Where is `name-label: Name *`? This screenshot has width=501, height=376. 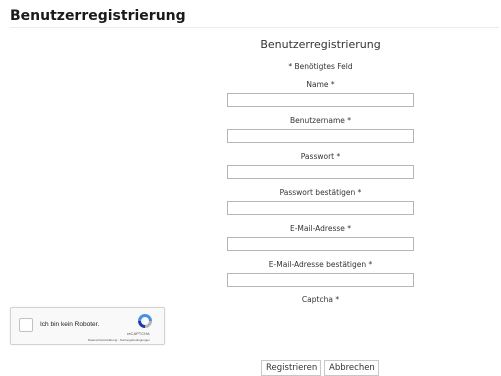 name-label: Name * is located at coordinates (320, 84).